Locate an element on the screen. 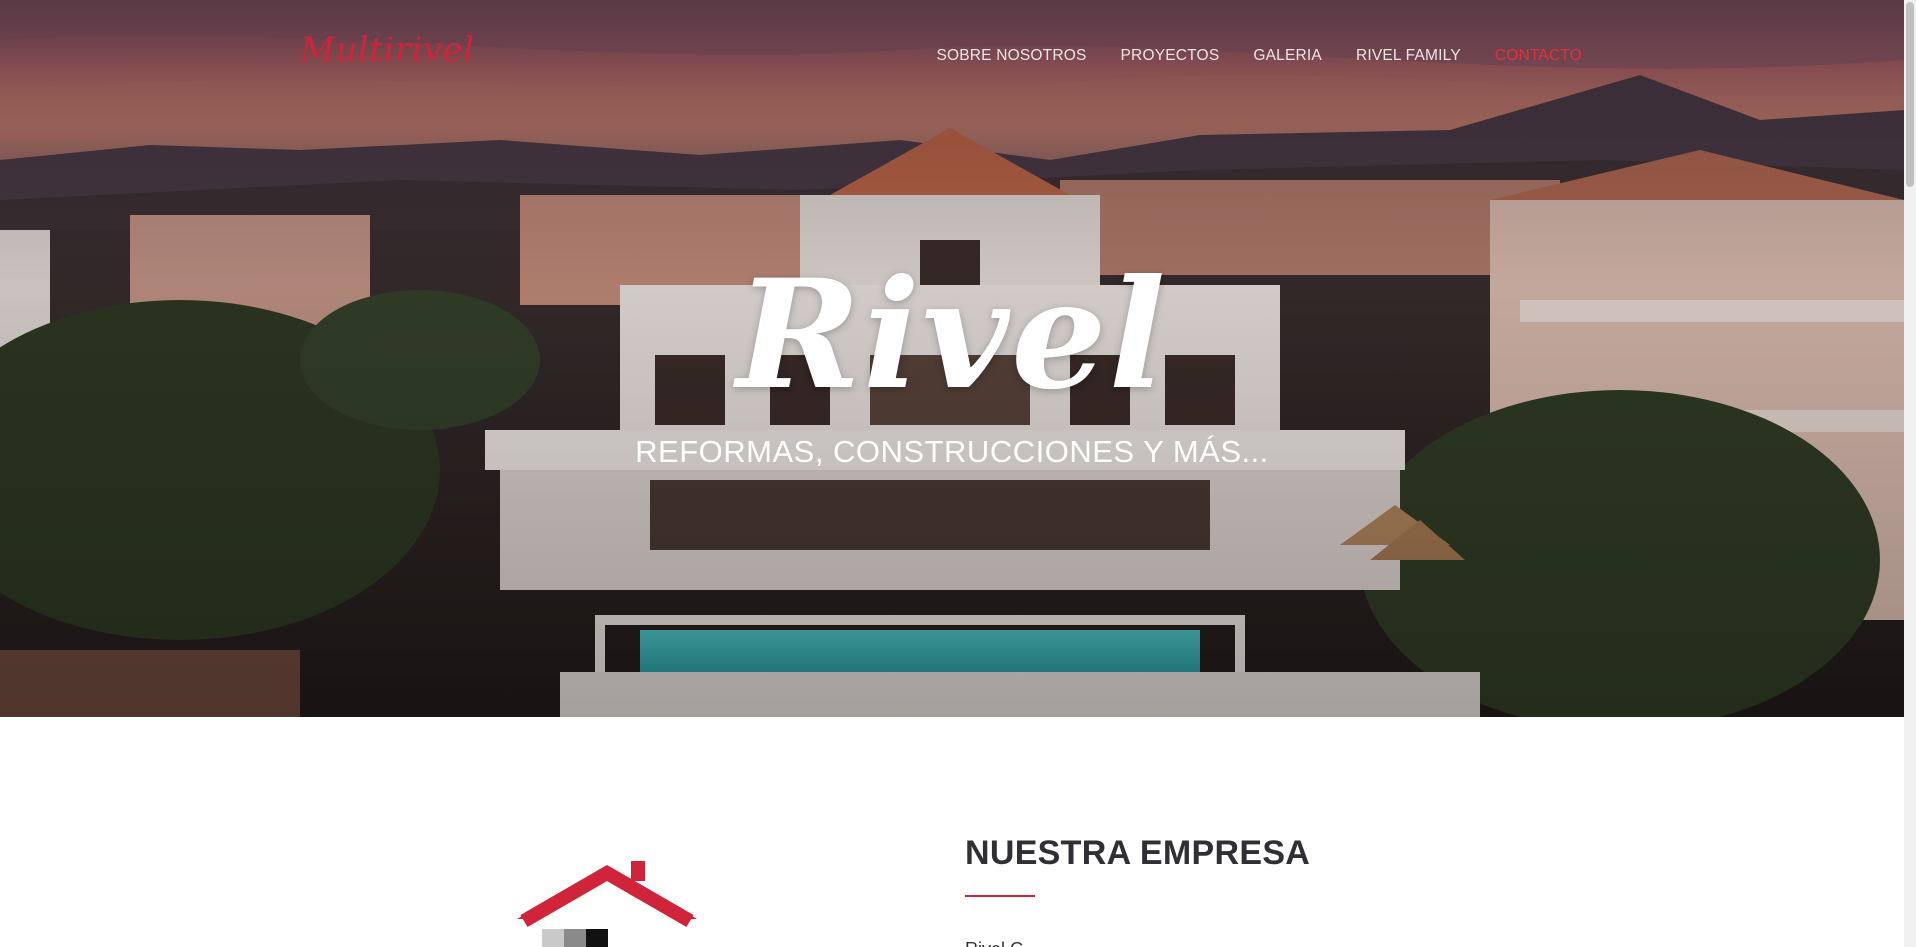  section-title: NUESTRA EMPRESA is located at coordinates (1138, 853).